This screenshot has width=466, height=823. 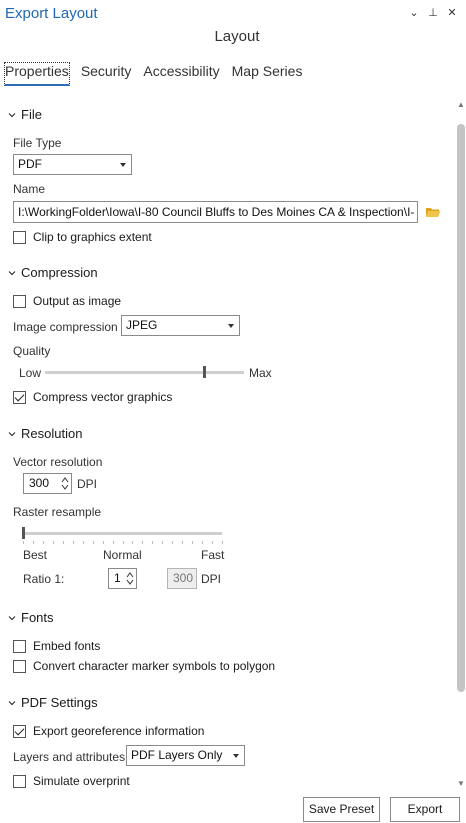 I want to click on resample-slider-track, so click(x=122, y=533).